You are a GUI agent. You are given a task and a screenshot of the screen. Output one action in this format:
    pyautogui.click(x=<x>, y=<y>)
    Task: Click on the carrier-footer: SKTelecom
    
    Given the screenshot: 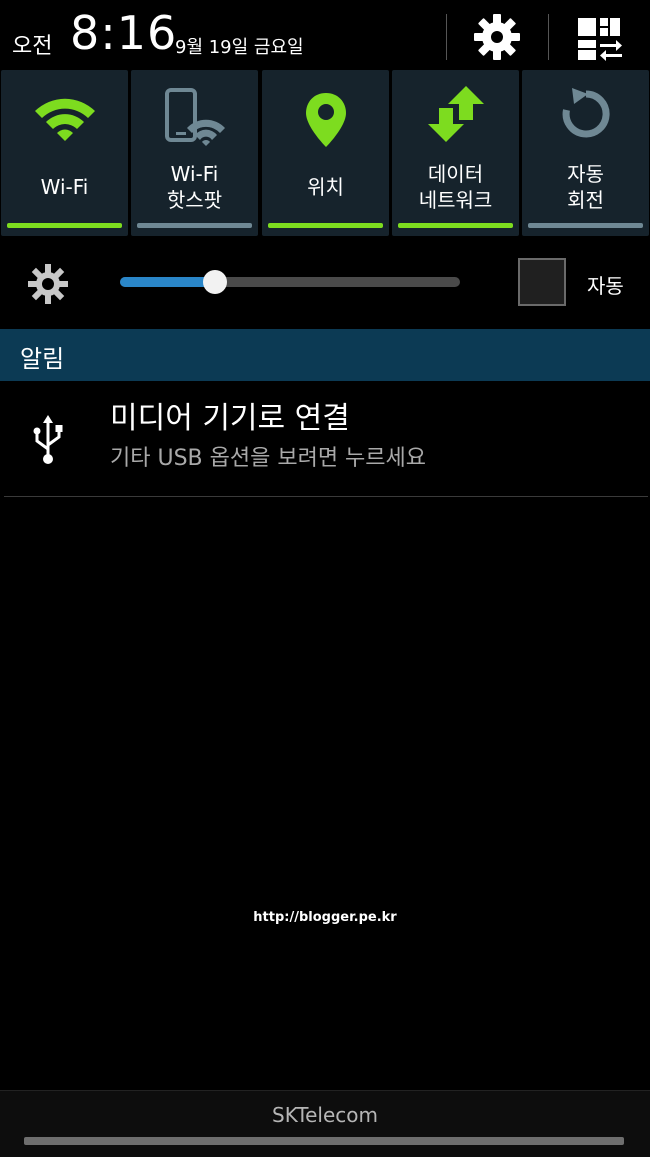 What is the action you would take?
    pyautogui.click(x=325, y=1123)
    